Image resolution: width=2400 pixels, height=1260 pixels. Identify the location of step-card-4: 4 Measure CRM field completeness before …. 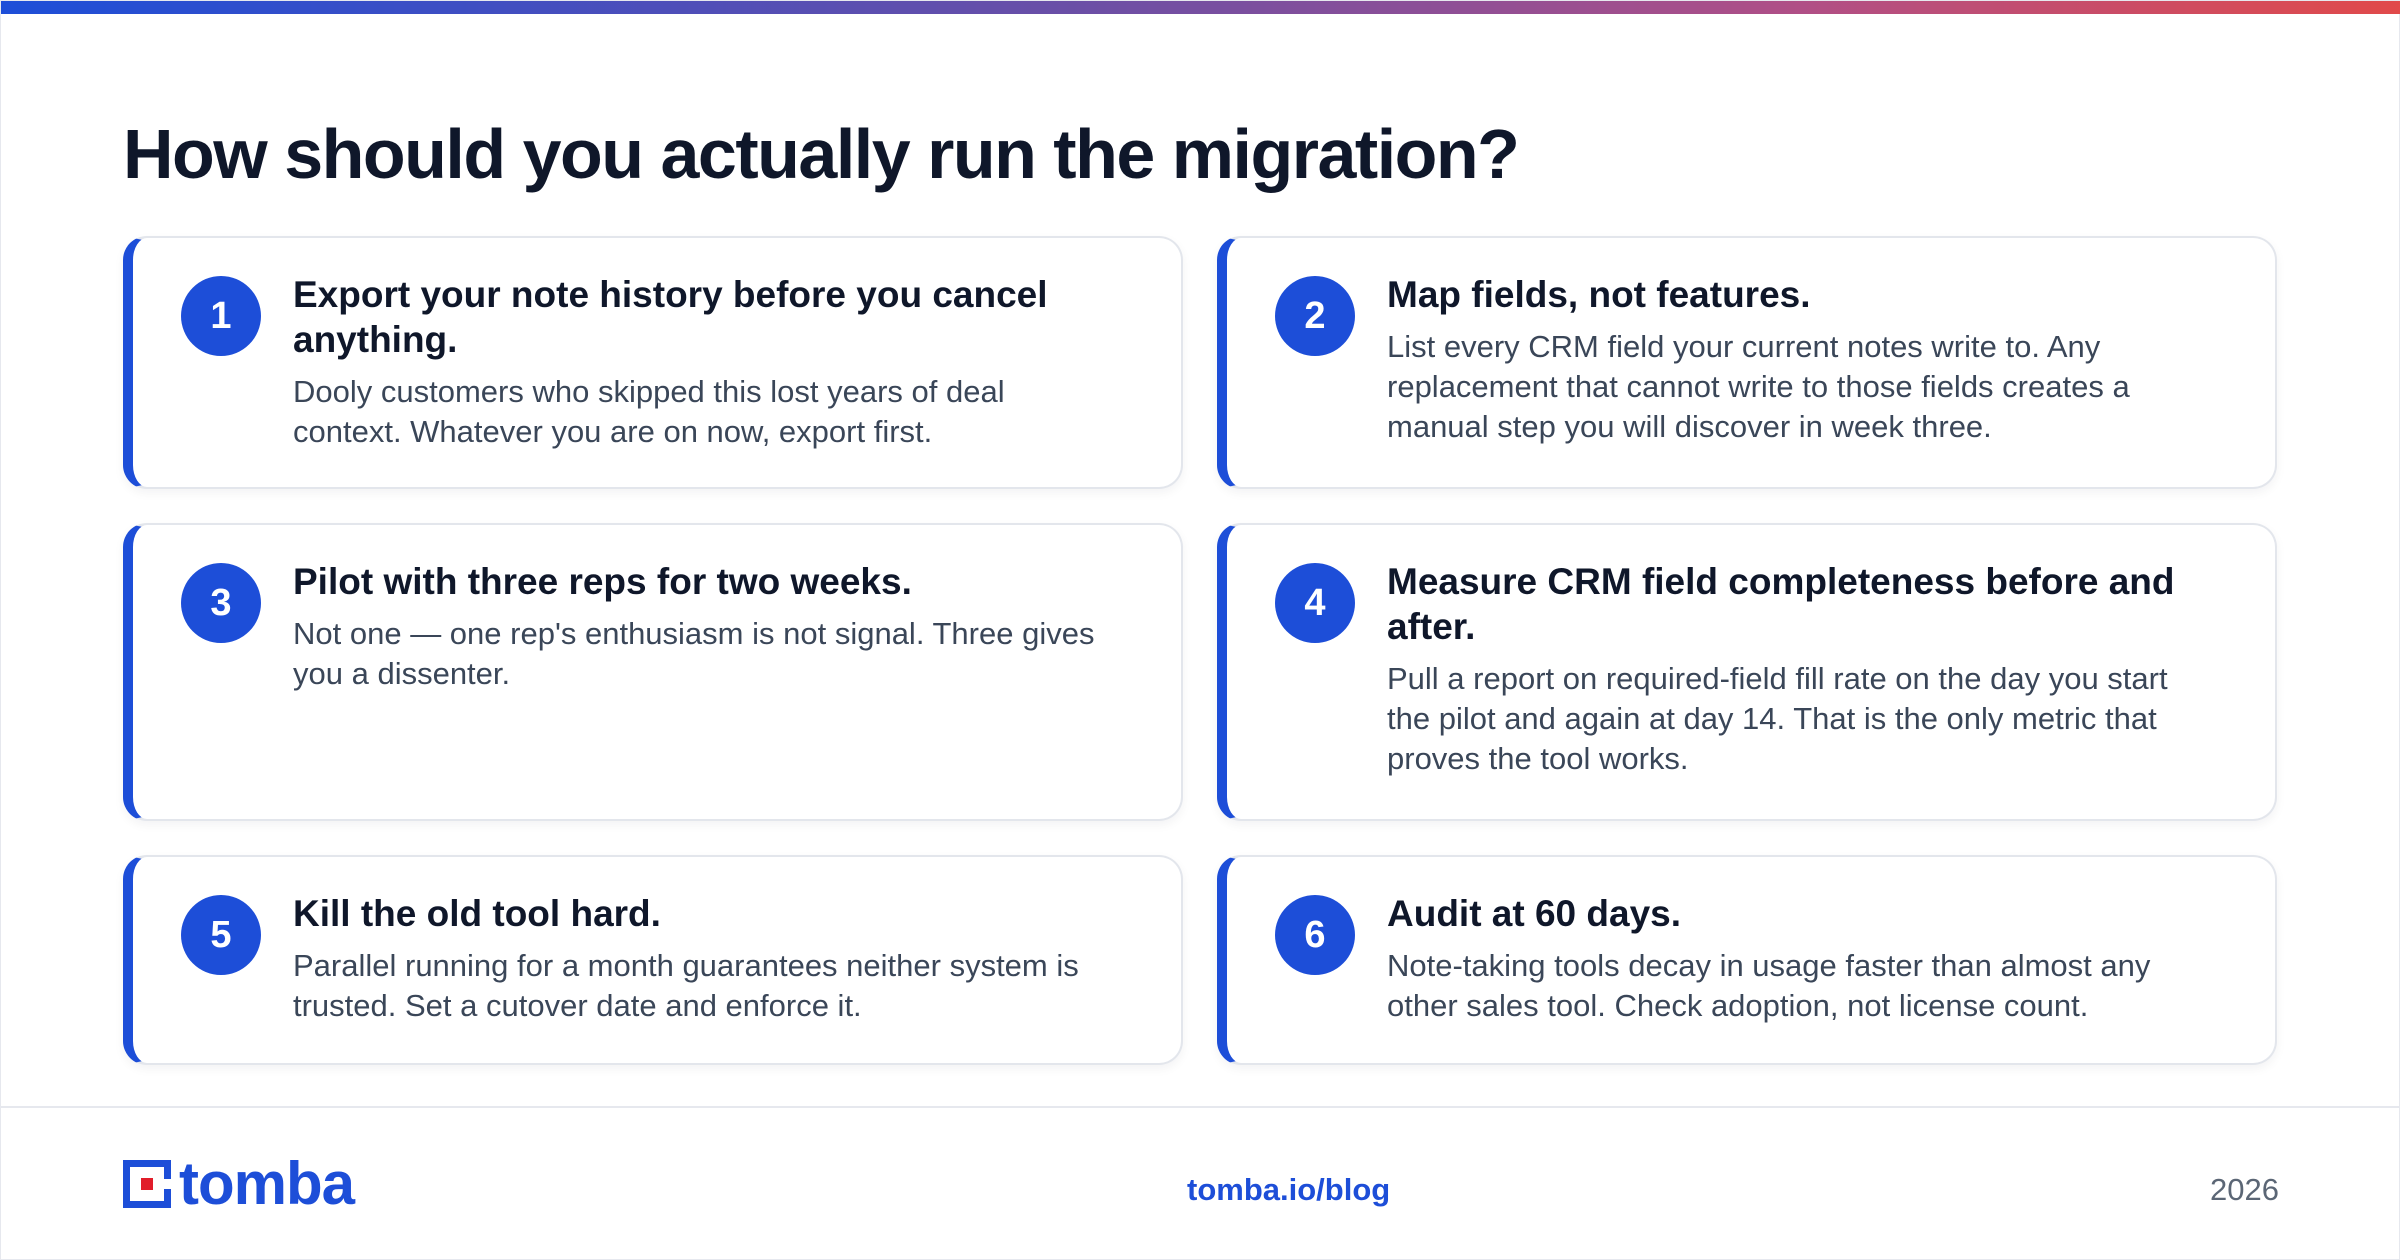
(1747, 672).